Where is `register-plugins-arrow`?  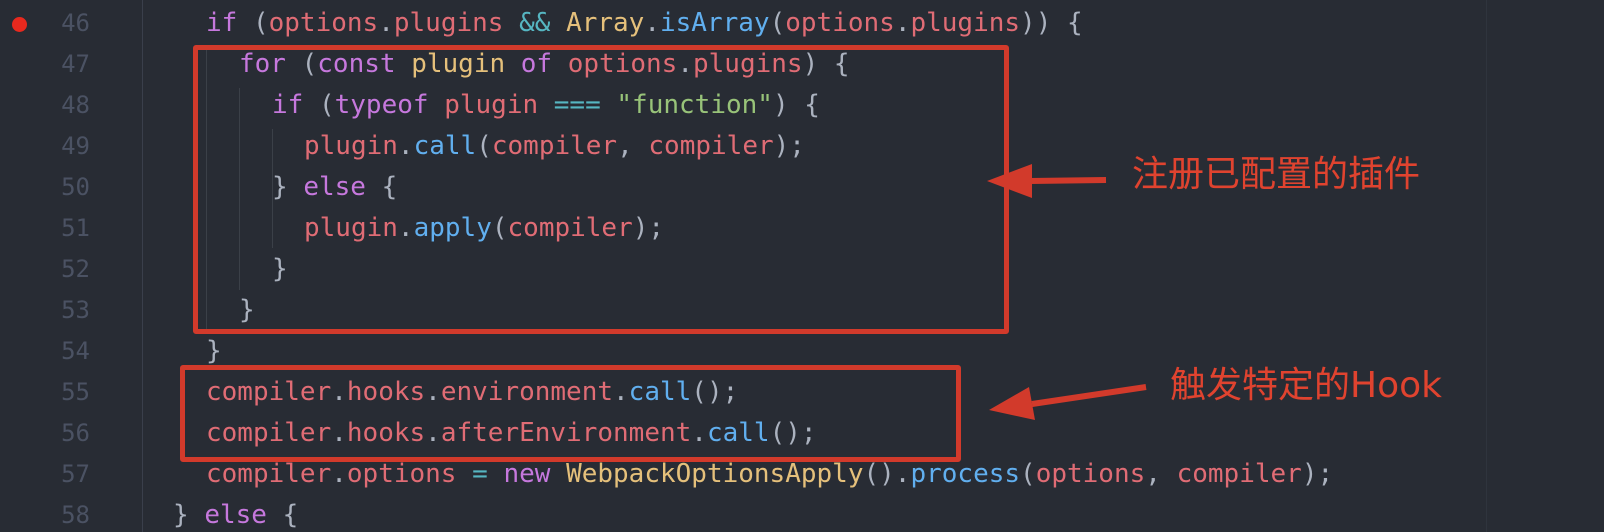
register-plugins-arrow is located at coordinates (1047, 181).